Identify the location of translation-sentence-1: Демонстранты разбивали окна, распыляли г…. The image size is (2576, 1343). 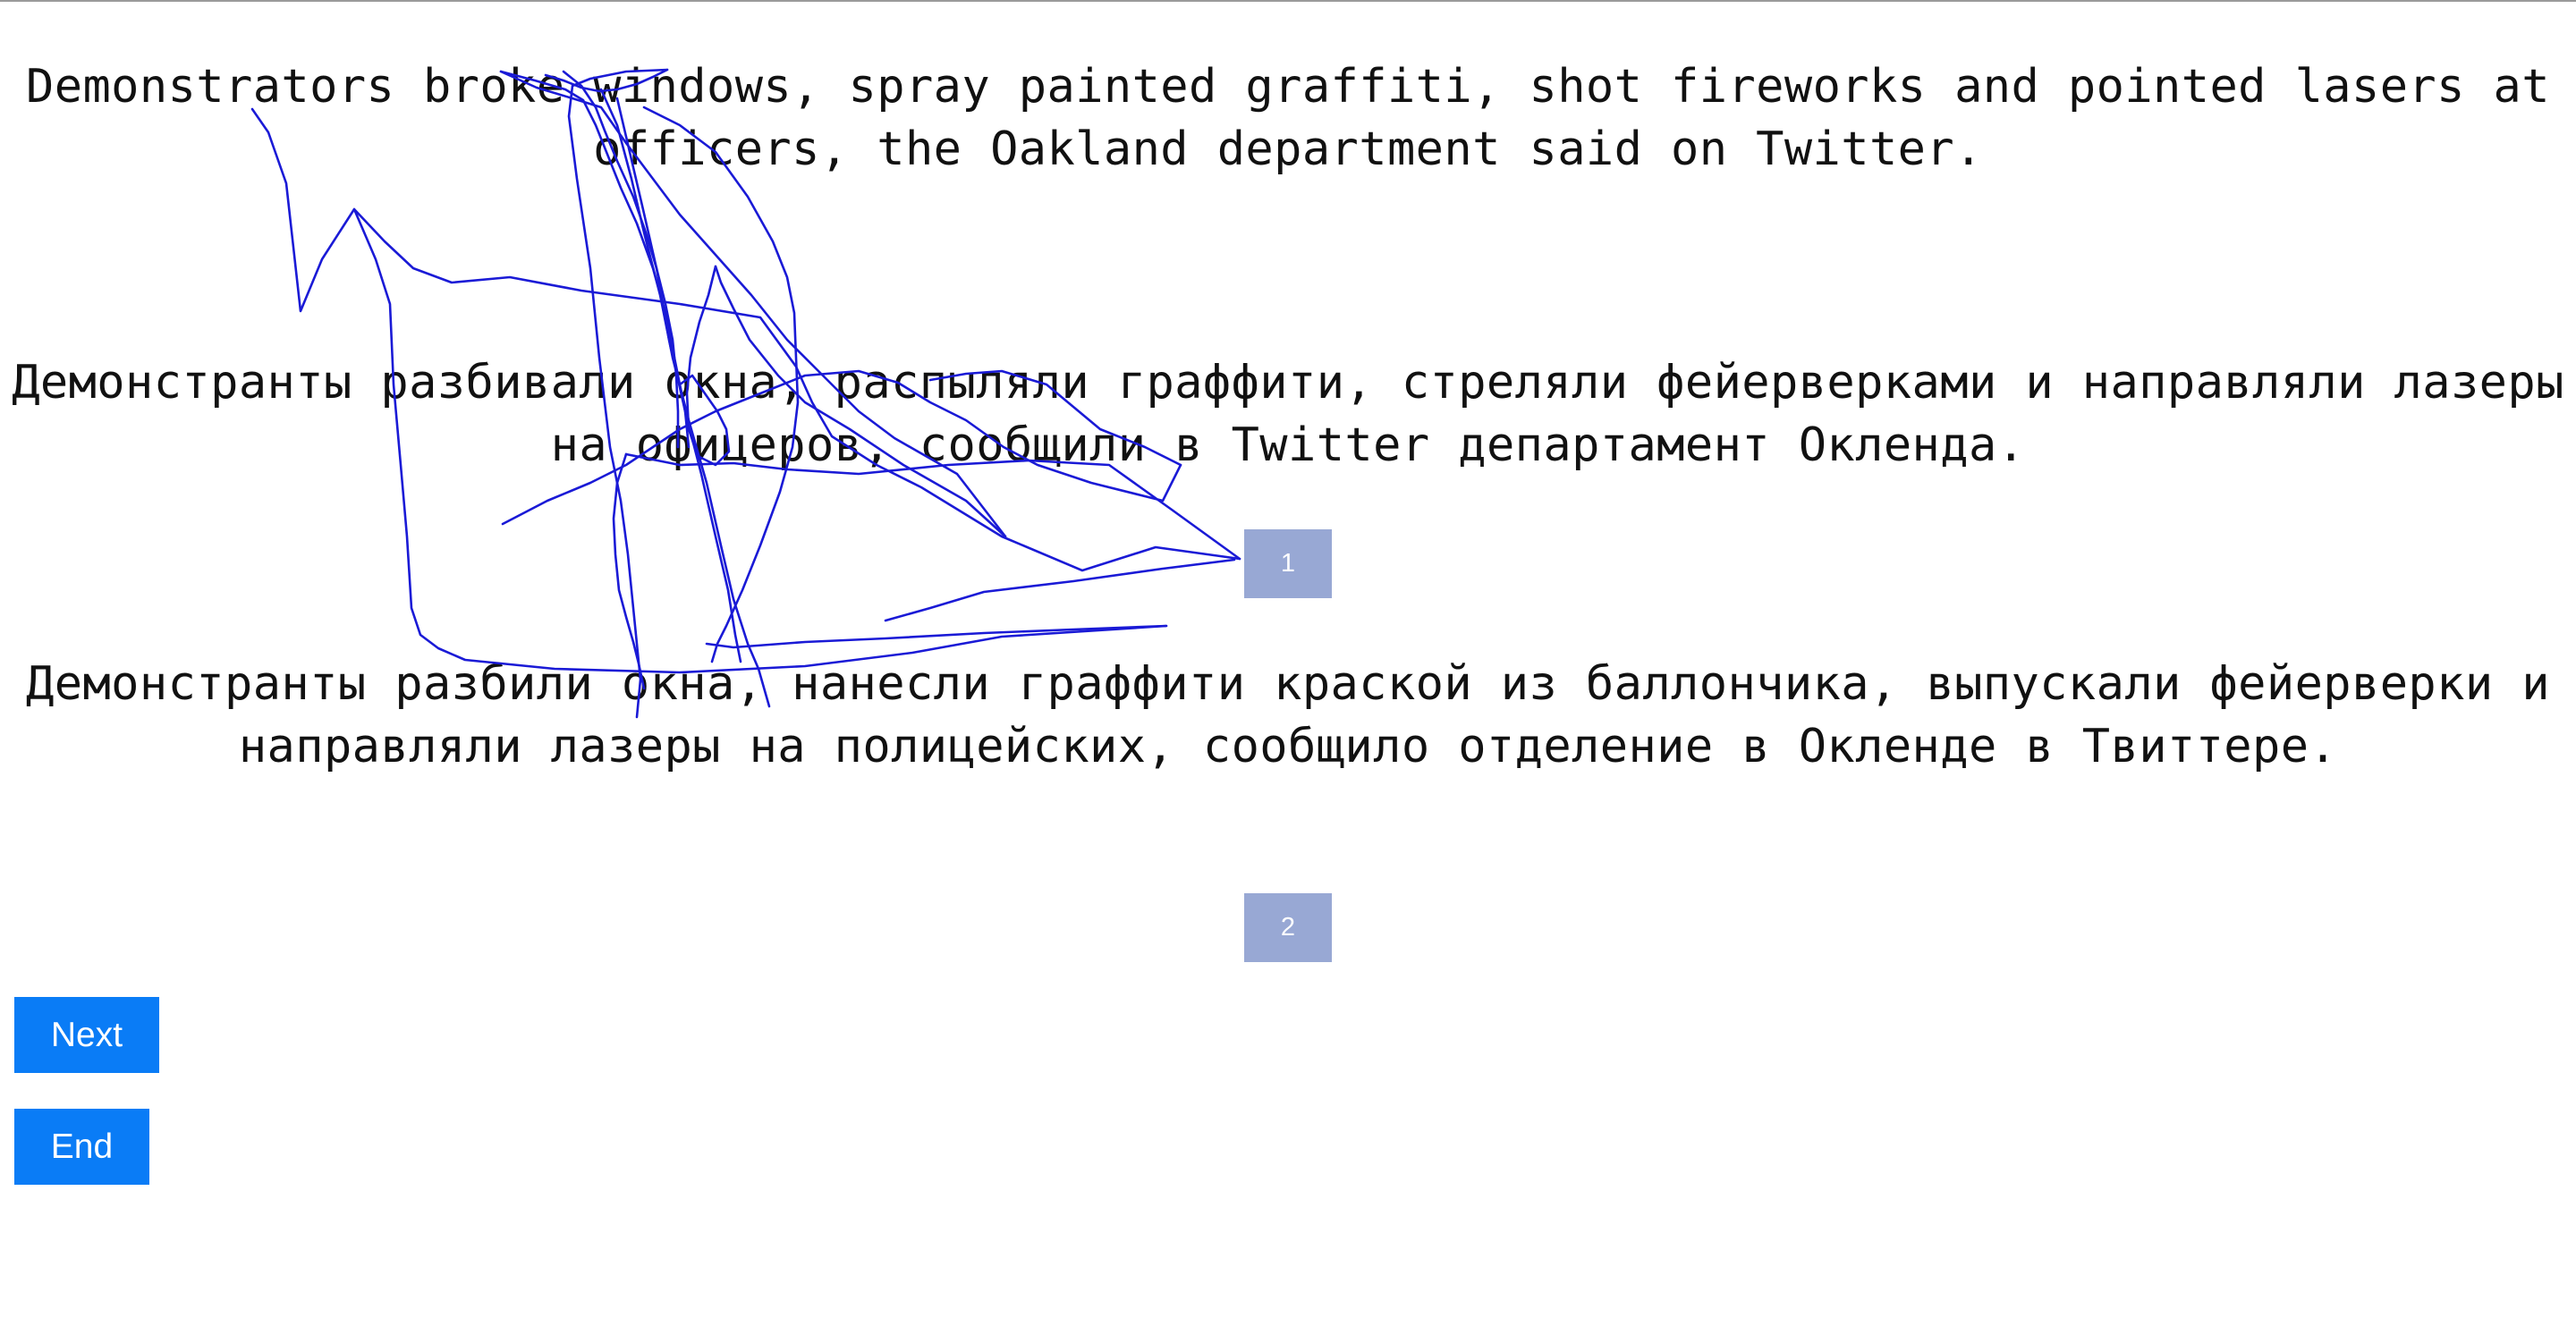
(1288, 414).